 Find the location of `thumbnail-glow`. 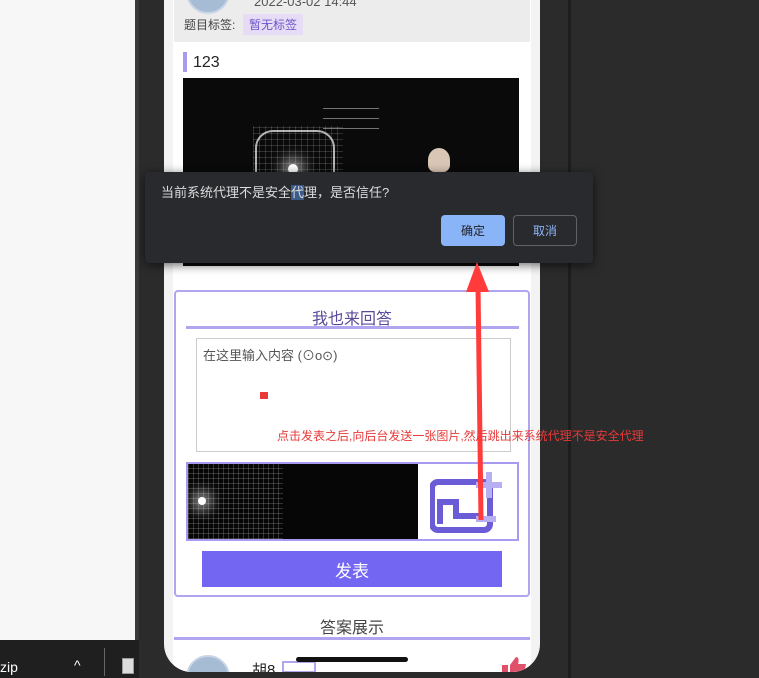

thumbnail-glow is located at coordinates (202, 501).